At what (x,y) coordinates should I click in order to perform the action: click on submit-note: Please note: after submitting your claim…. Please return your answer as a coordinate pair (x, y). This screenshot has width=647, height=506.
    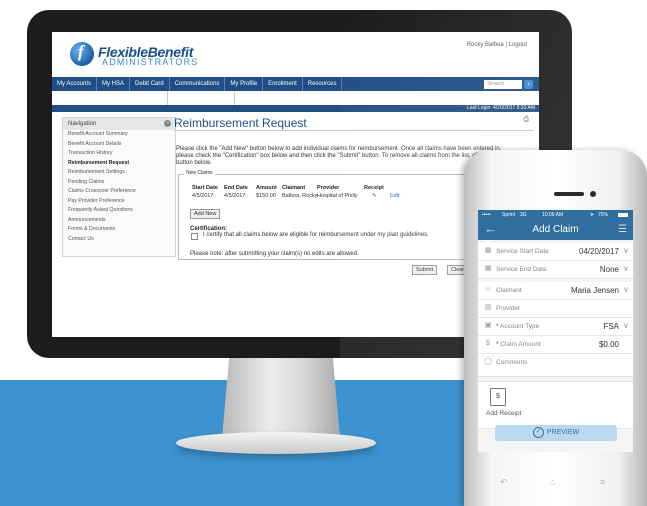
    Looking at the image, I should click on (274, 254).